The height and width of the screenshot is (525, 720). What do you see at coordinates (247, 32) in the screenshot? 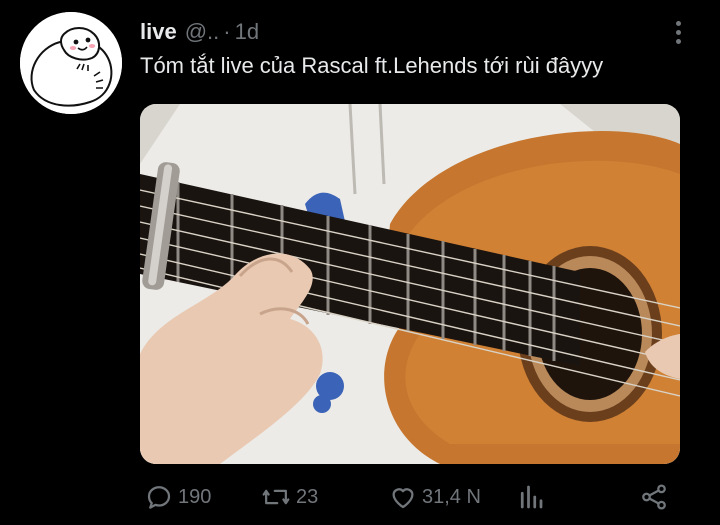
I see `timestamp: 1d` at bounding box center [247, 32].